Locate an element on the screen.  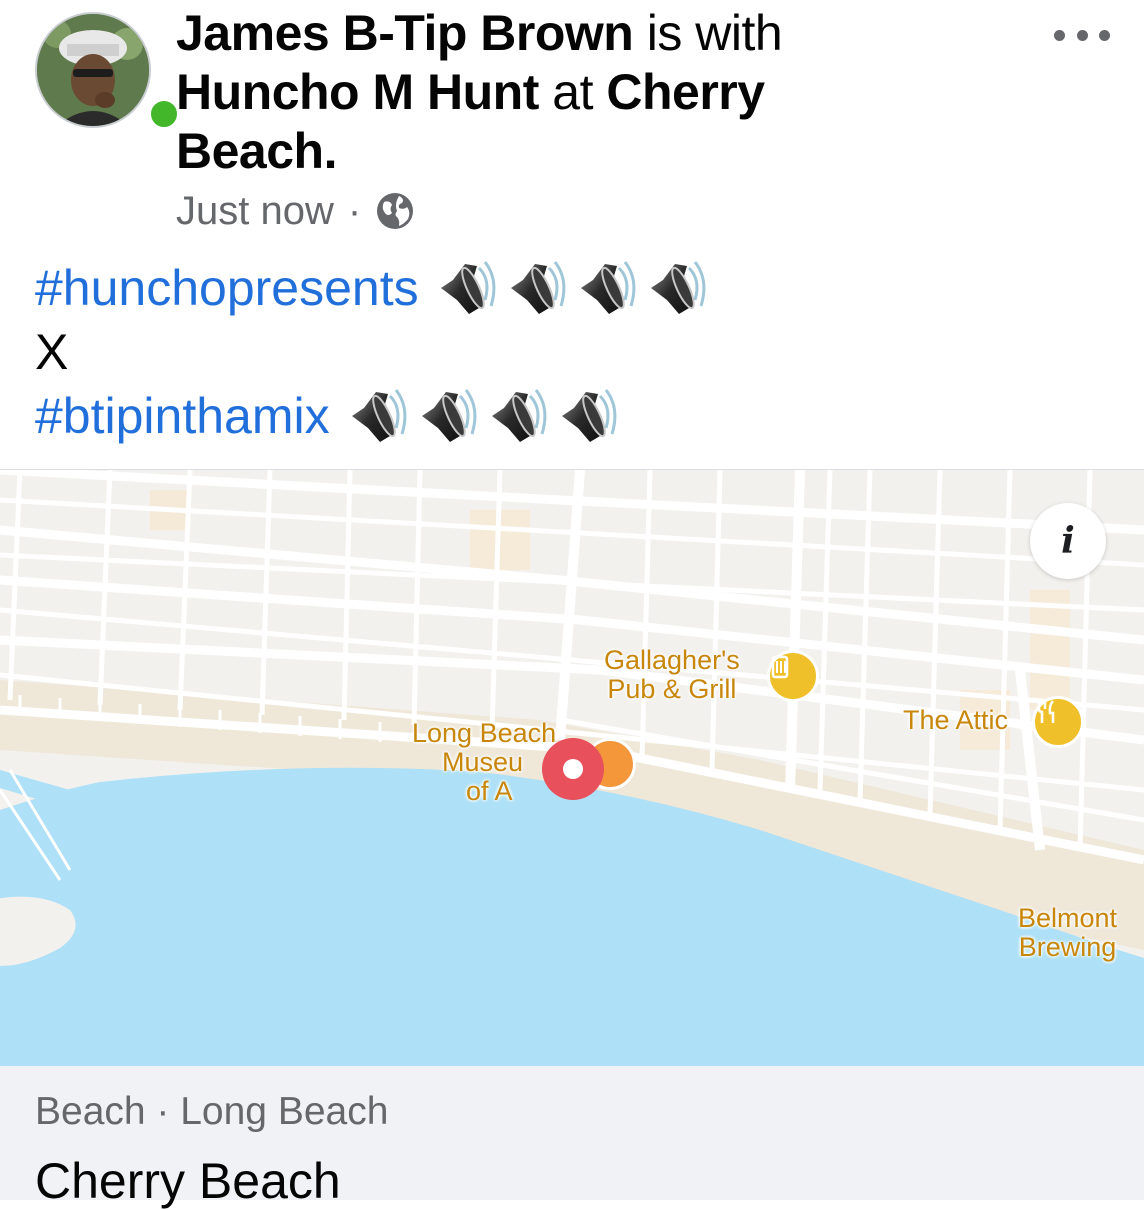
avatar-image is located at coordinates (93, 70).